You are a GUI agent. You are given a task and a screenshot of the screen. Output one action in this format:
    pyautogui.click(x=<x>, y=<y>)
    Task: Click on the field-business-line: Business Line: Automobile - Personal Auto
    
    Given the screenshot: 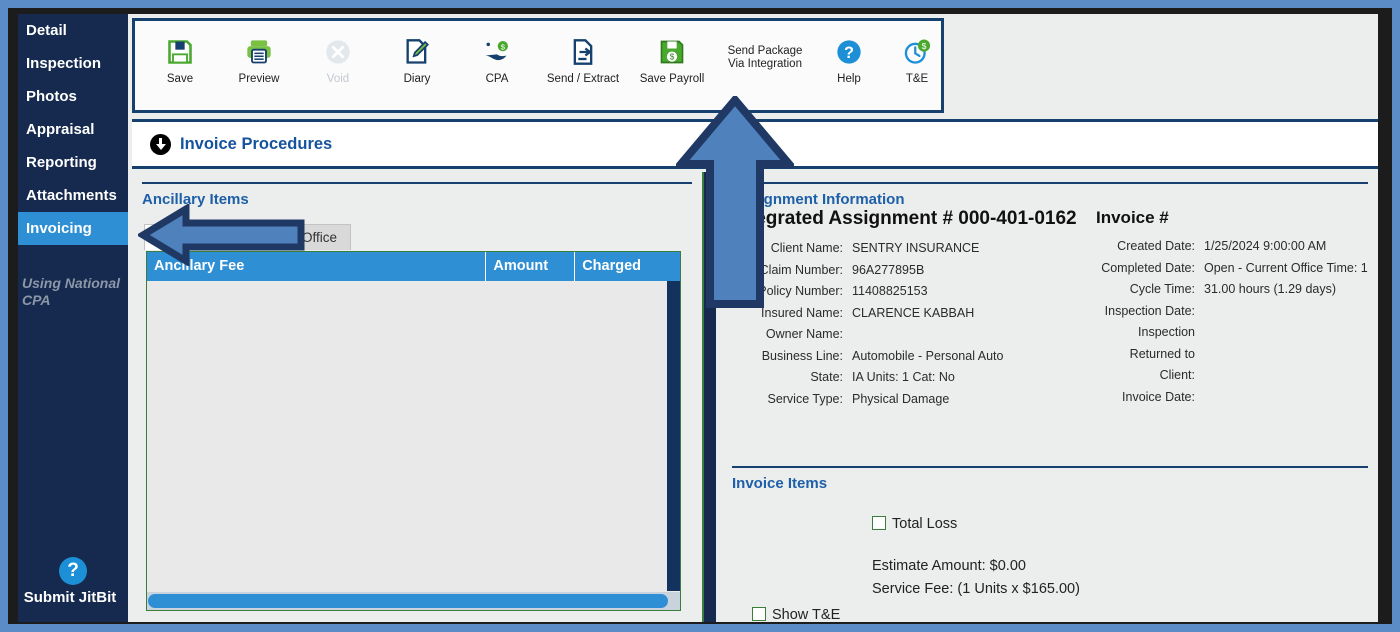 What is the action you would take?
    pyautogui.click(x=914, y=357)
    